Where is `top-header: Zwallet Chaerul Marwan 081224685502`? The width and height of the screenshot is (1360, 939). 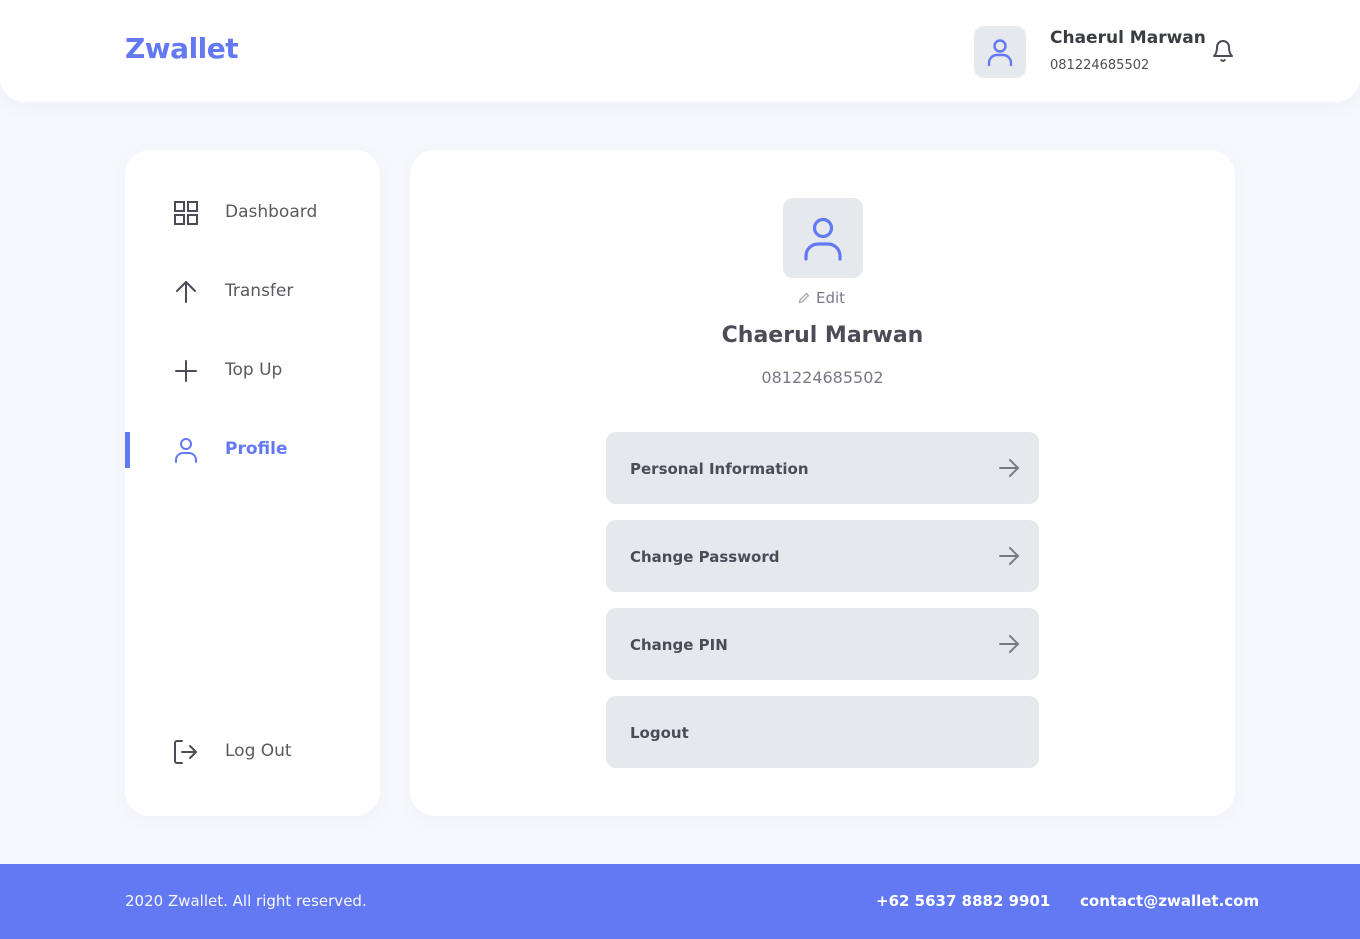 top-header: Zwallet Chaerul Marwan 081224685502 is located at coordinates (680, 51).